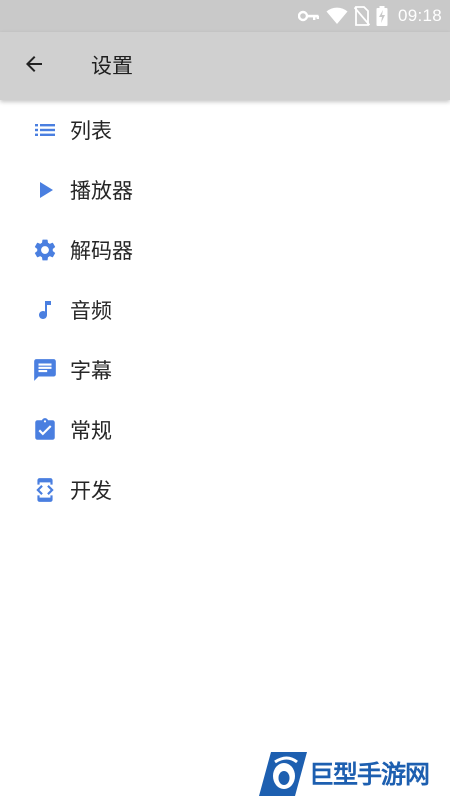  I want to click on wifi-icon, so click(337, 16).